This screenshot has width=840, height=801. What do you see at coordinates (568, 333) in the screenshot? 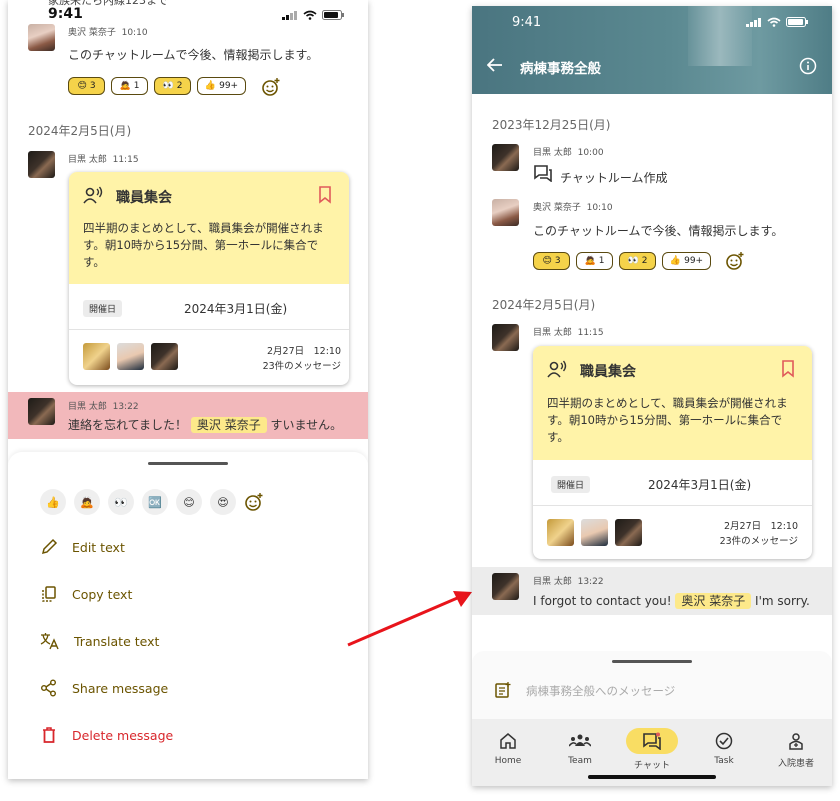
I see `message-meta: 目黒 太郎 11:15` at bounding box center [568, 333].